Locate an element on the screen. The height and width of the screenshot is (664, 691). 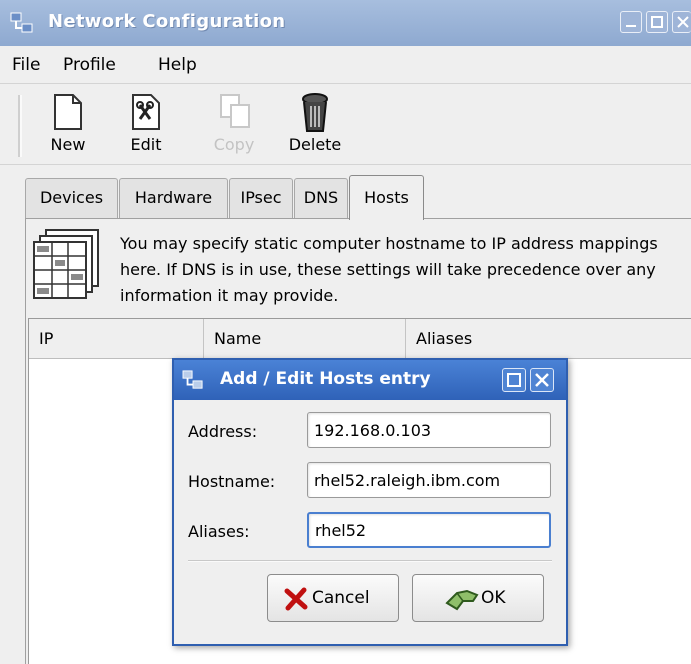
edit-icon is located at coordinates (146, 112).